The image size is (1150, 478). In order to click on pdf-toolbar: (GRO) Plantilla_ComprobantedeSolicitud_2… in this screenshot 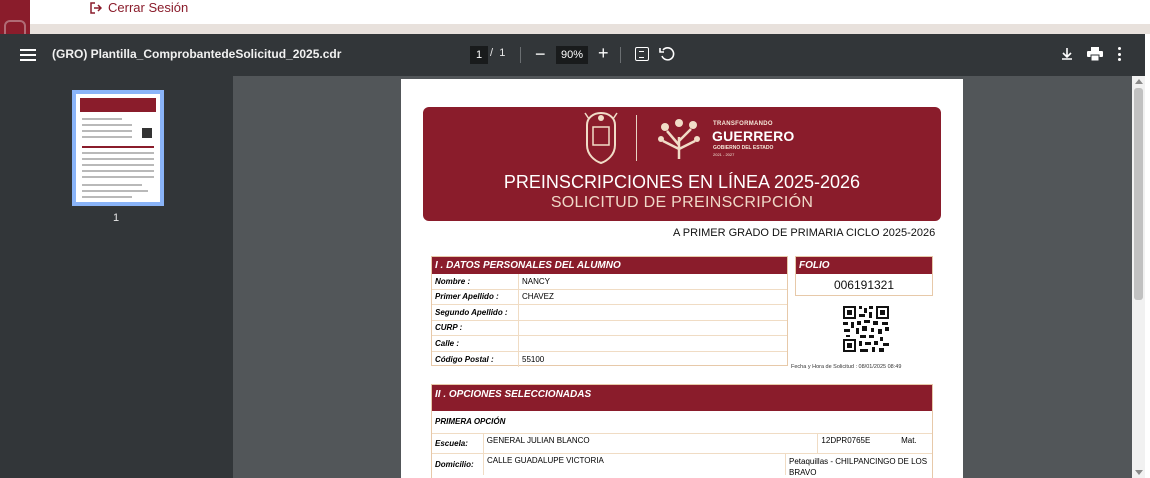, I will do `click(572, 55)`.